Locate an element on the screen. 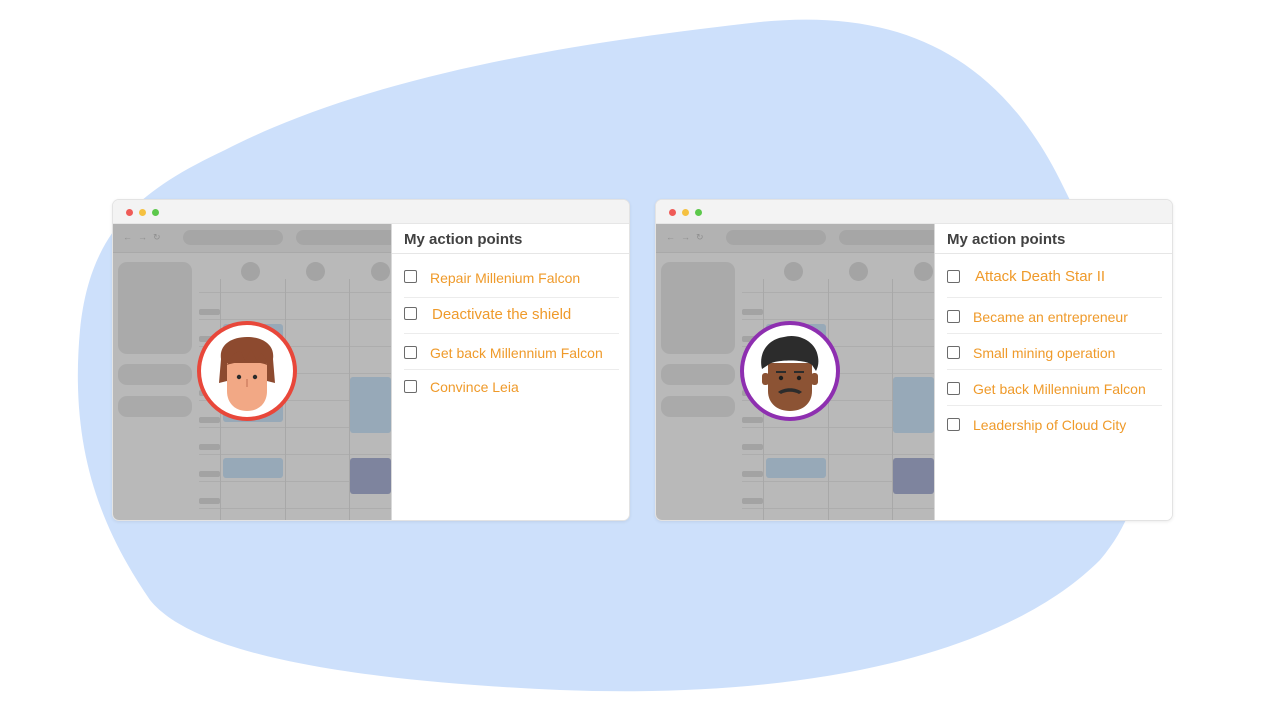 This screenshot has width=1280, height=720. action-item: Deactivate the shield is located at coordinates (511, 316).